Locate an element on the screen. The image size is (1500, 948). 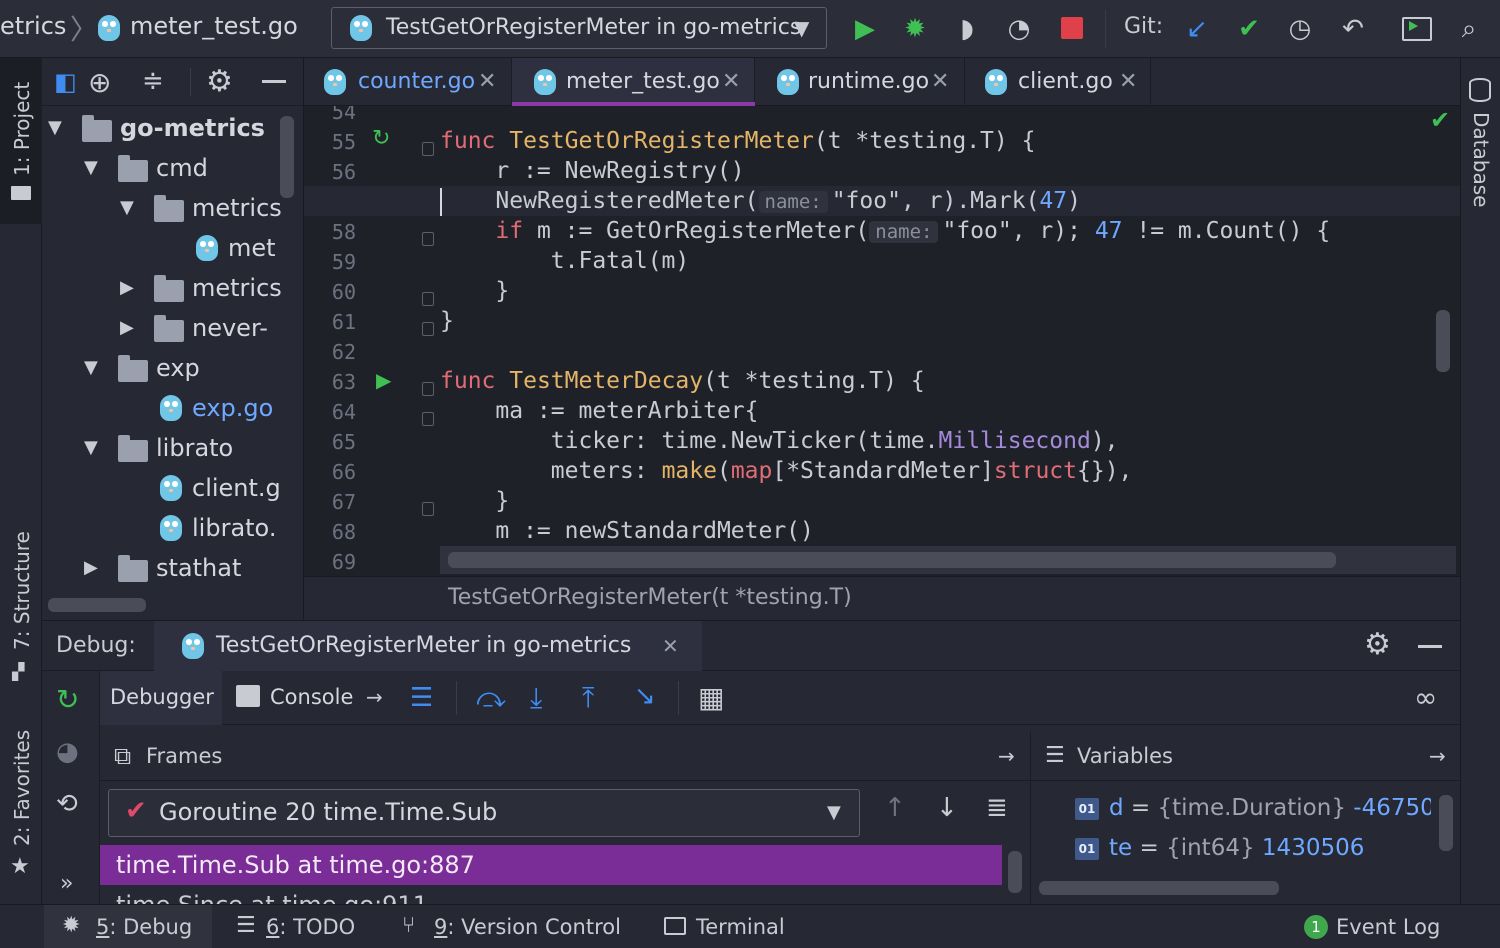
editor-horizontal-scrollbar is located at coordinates (892, 560).